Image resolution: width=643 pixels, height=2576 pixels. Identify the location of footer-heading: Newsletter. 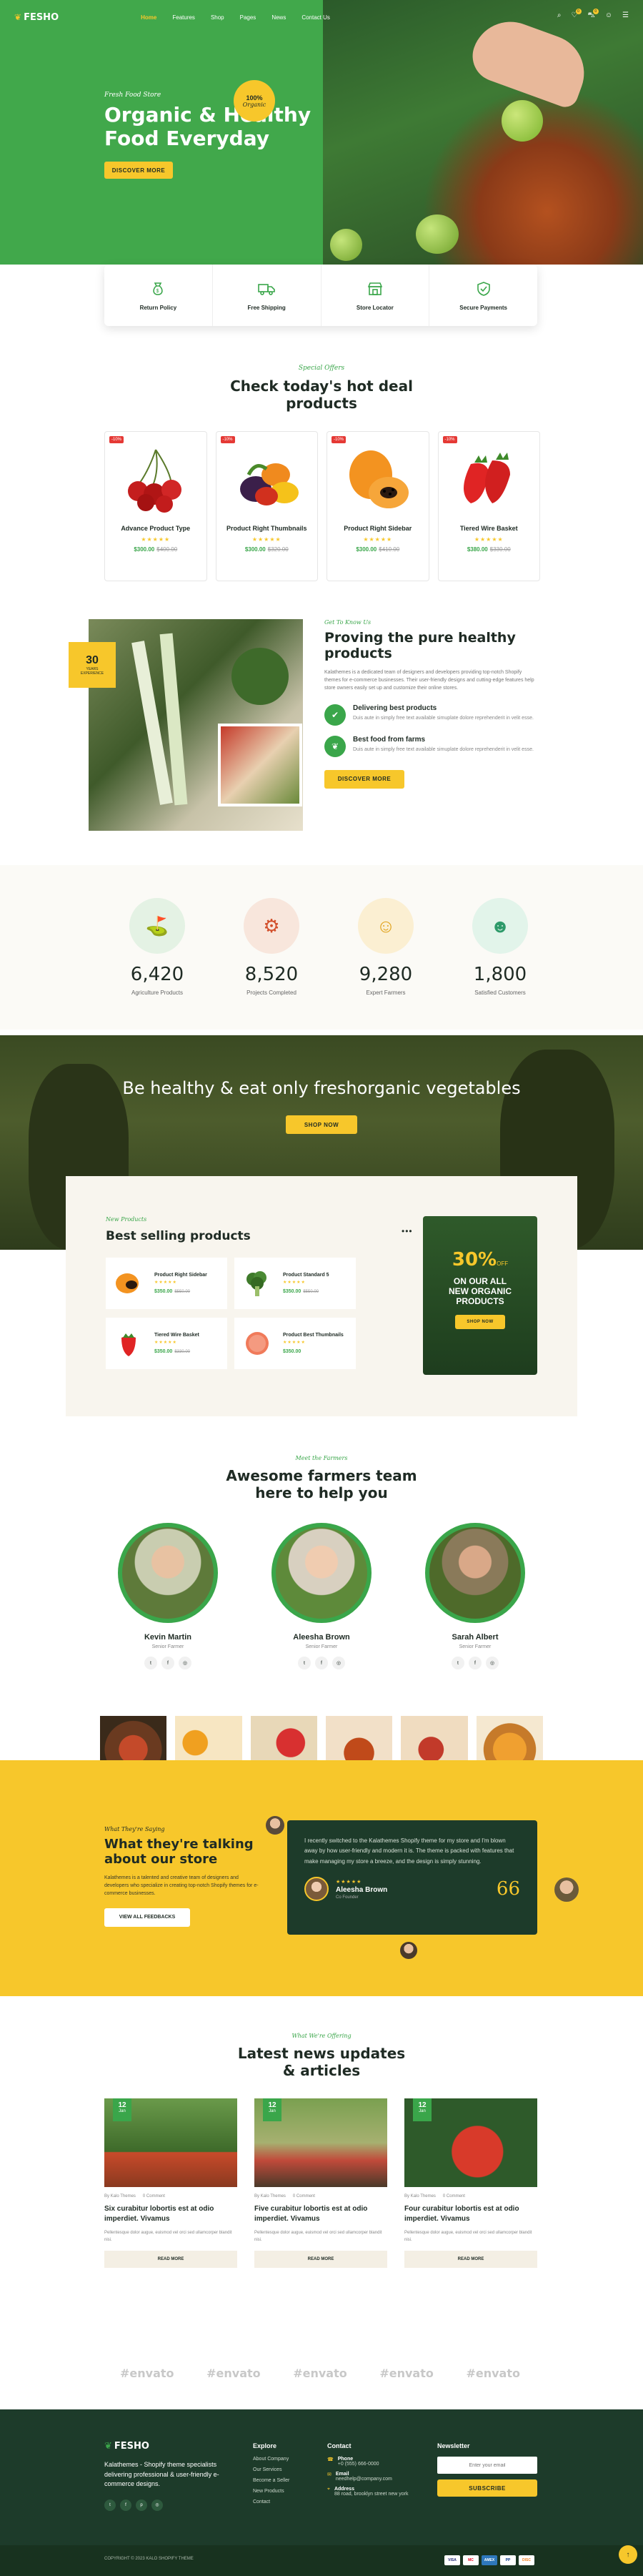
(453, 2445).